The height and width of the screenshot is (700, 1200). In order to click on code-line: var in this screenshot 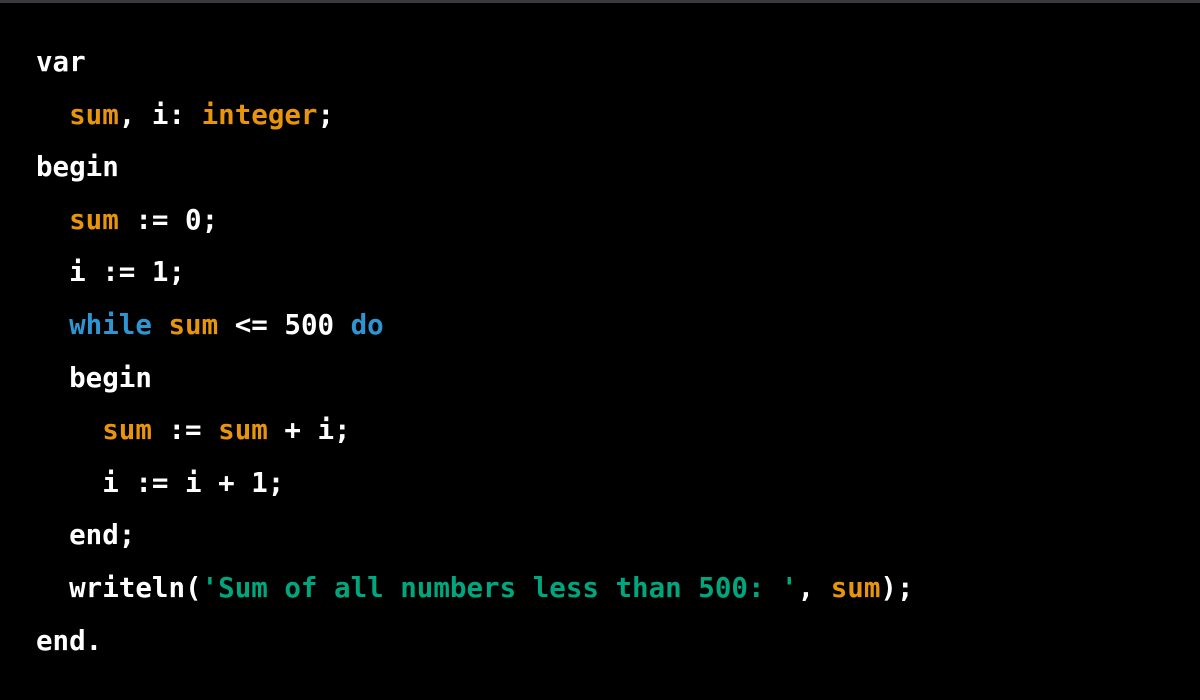, I will do `click(475, 62)`.